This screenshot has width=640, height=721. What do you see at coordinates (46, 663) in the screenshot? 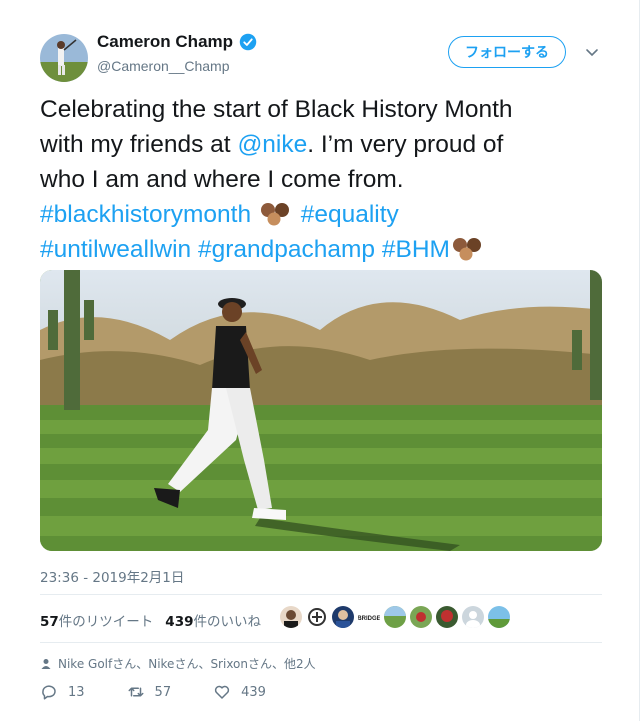
I see `person-icon` at bounding box center [46, 663].